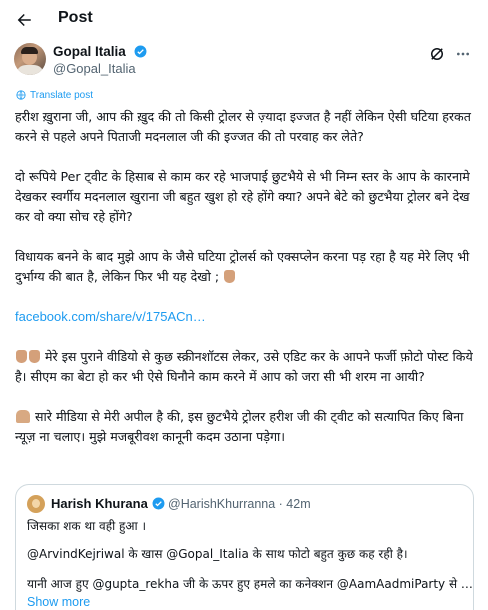 Image resolution: width=488 pixels, height=610 pixels. Describe the element at coordinates (99, 503) in the screenshot. I see `quoted-author-name: Harish Khurana` at that location.